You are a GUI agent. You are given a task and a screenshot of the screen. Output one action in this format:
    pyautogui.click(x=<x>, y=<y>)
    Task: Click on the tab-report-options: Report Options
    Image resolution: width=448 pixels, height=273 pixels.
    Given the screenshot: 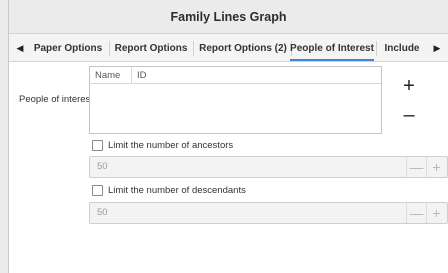 What is the action you would take?
    pyautogui.click(x=151, y=48)
    